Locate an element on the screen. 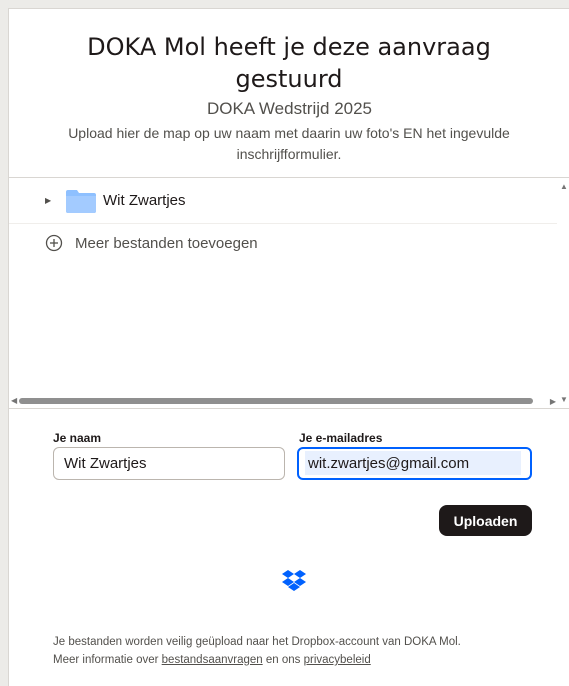 This screenshot has height=686, width=569. request-subtitle: DOKA Wedstrijd 2025 is located at coordinates (289, 108).